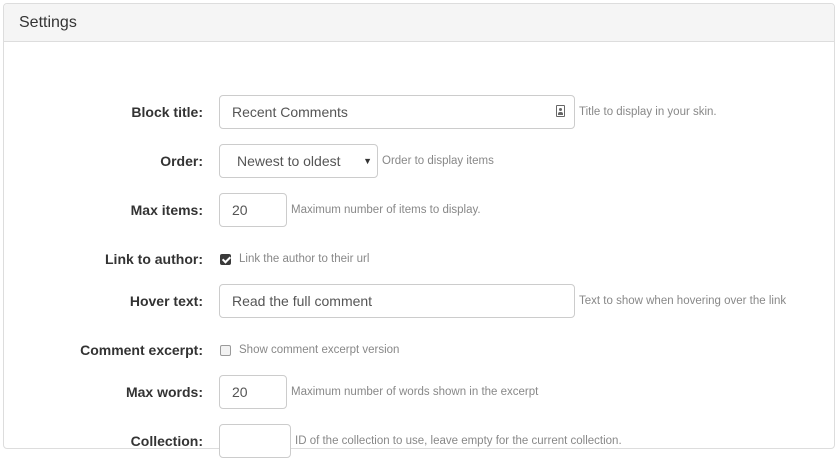 Image resolution: width=840 pixels, height=458 pixels. Describe the element at coordinates (166, 301) in the screenshot. I see `hover-text-label: Hover text:` at that location.